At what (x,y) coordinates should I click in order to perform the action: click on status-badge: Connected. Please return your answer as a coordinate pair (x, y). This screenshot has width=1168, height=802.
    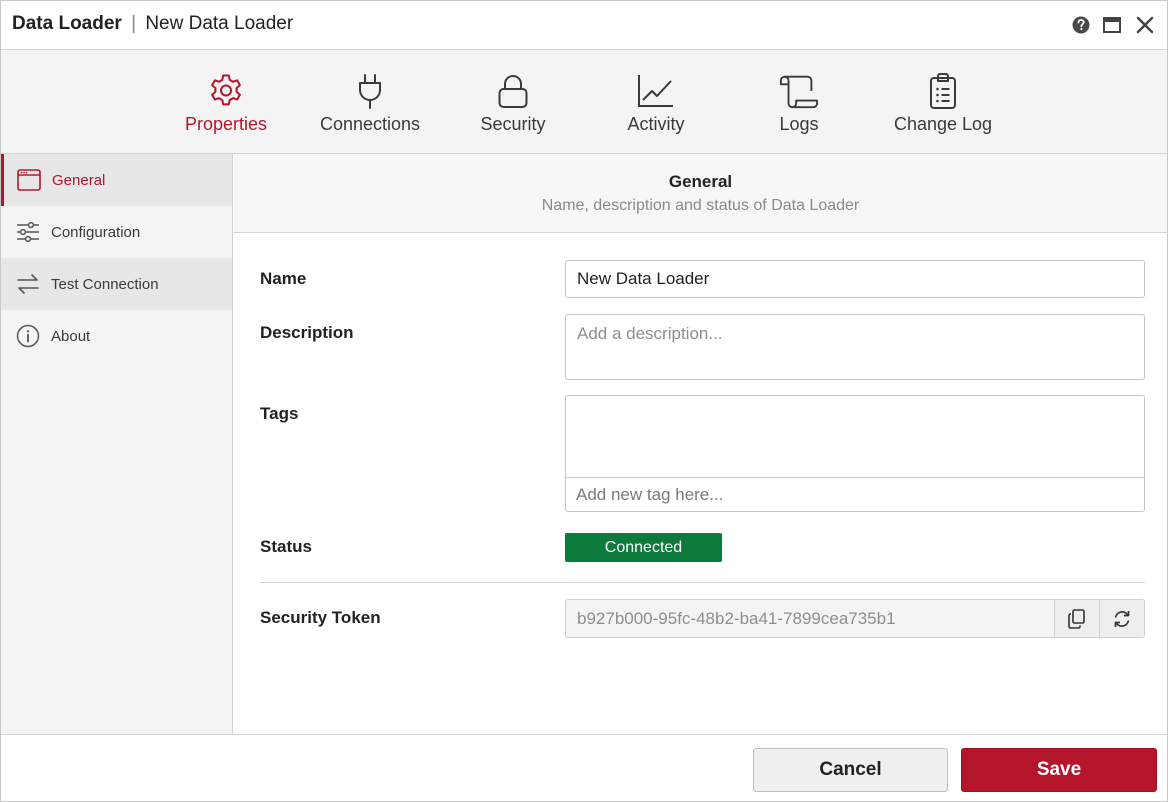
    Looking at the image, I should click on (643, 547).